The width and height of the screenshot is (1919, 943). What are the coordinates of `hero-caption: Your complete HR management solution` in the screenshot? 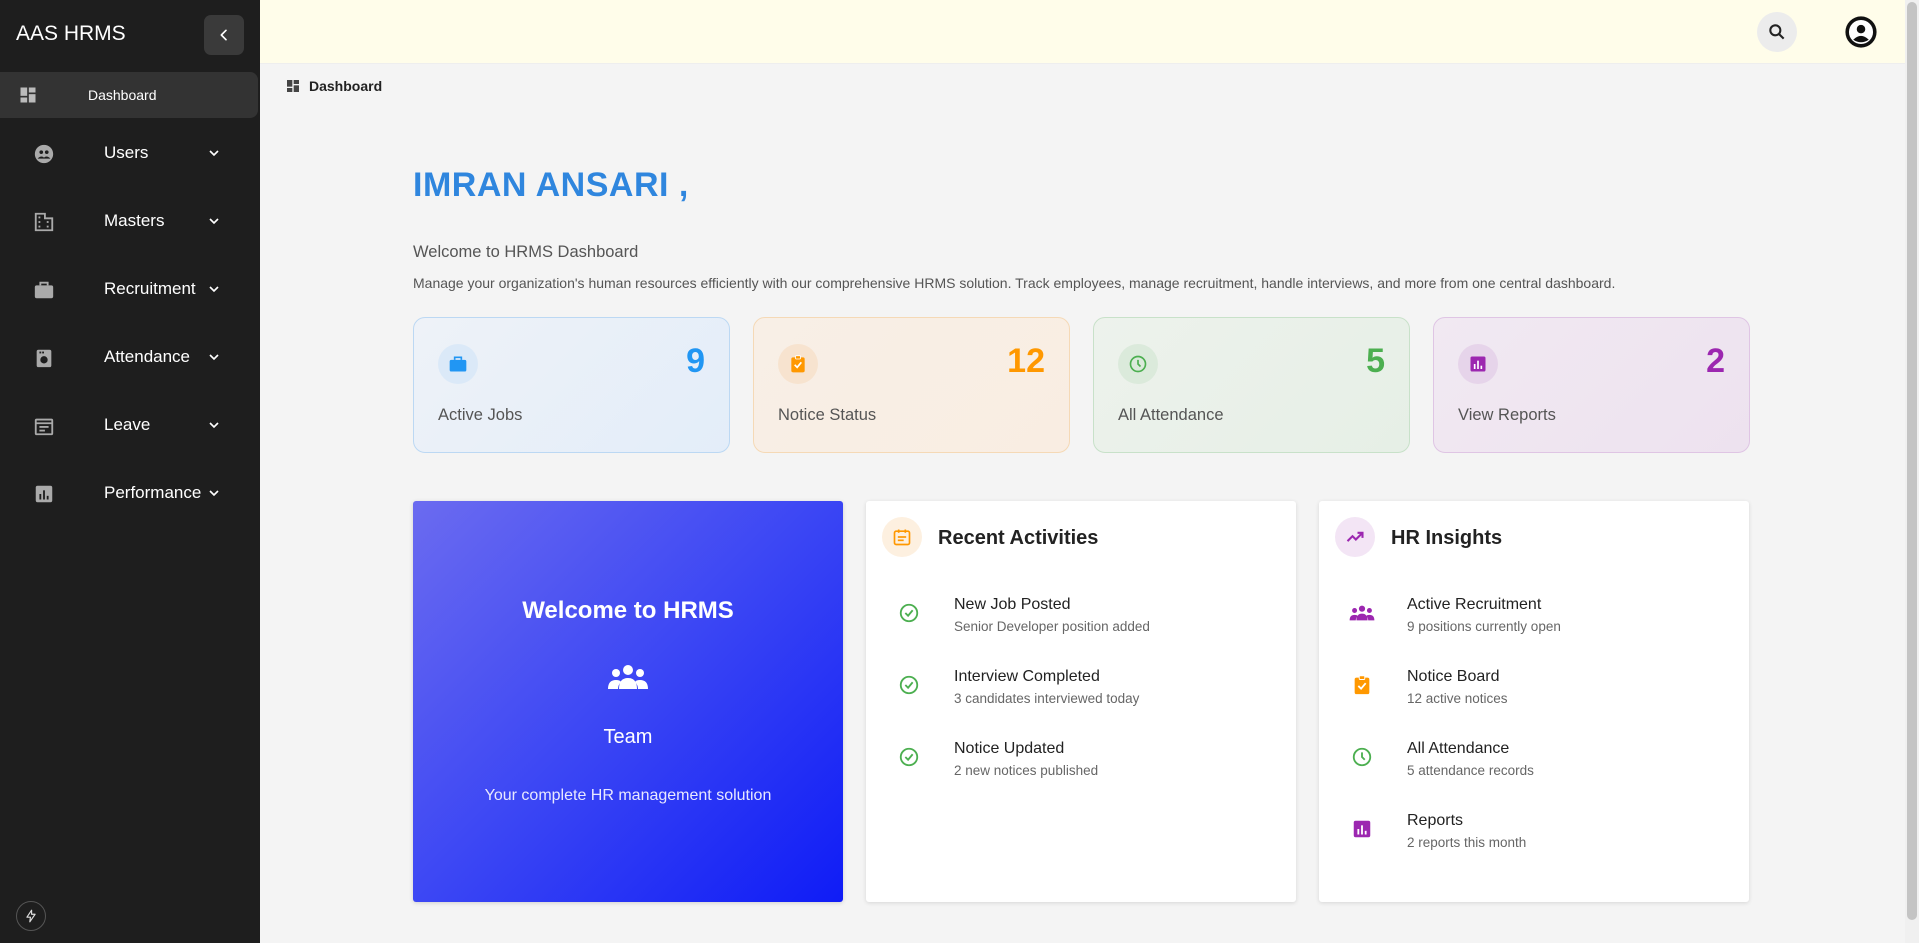 It's located at (628, 795).